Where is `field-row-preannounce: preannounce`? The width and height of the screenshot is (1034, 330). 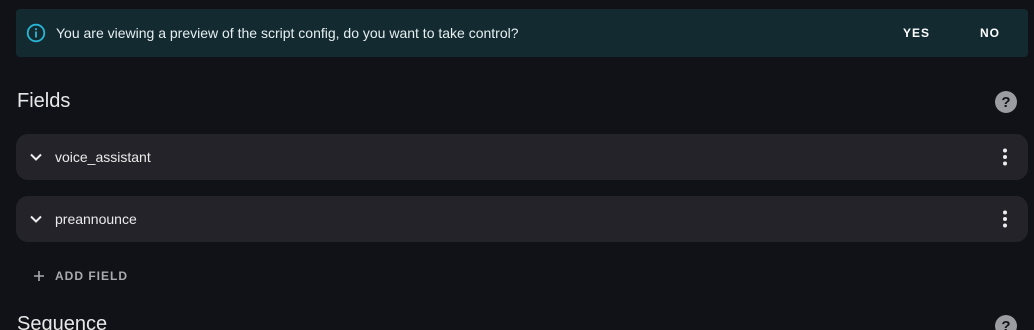 field-row-preannounce: preannounce is located at coordinates (522, 219).